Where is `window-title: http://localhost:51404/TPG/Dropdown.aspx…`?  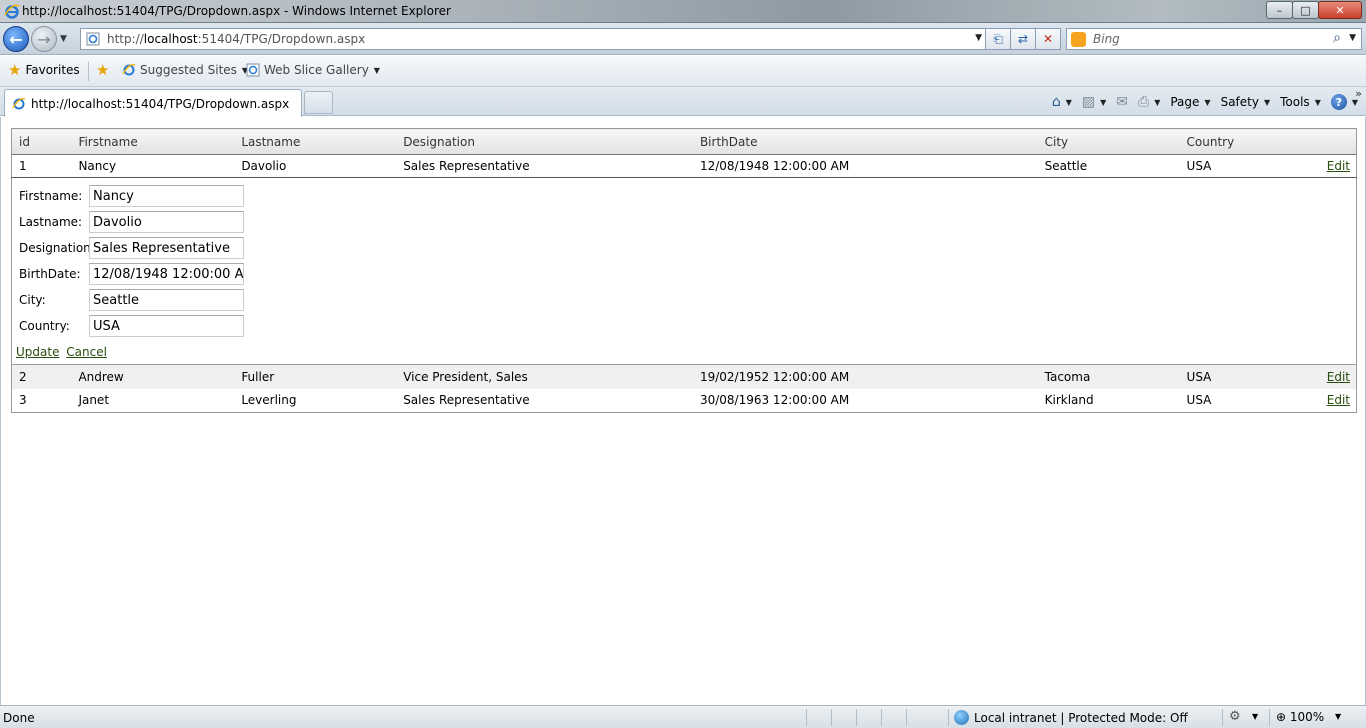 window-title: http://localhost:51404/TPG/Dropdown.aspx… is located at coordinates (236, 11).